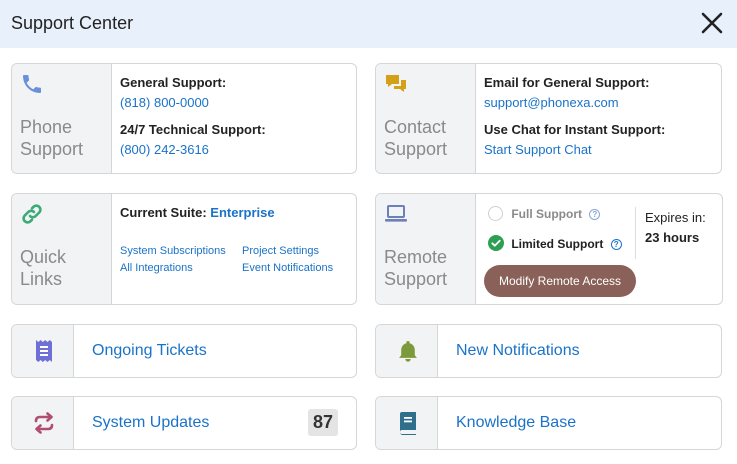 Image resolution: width=737 pixels, height=464 pixels. What do you see at coordinates (496, 243) in the screenshot?
I see `check-circle-icon` at bounding box center [496, 243].